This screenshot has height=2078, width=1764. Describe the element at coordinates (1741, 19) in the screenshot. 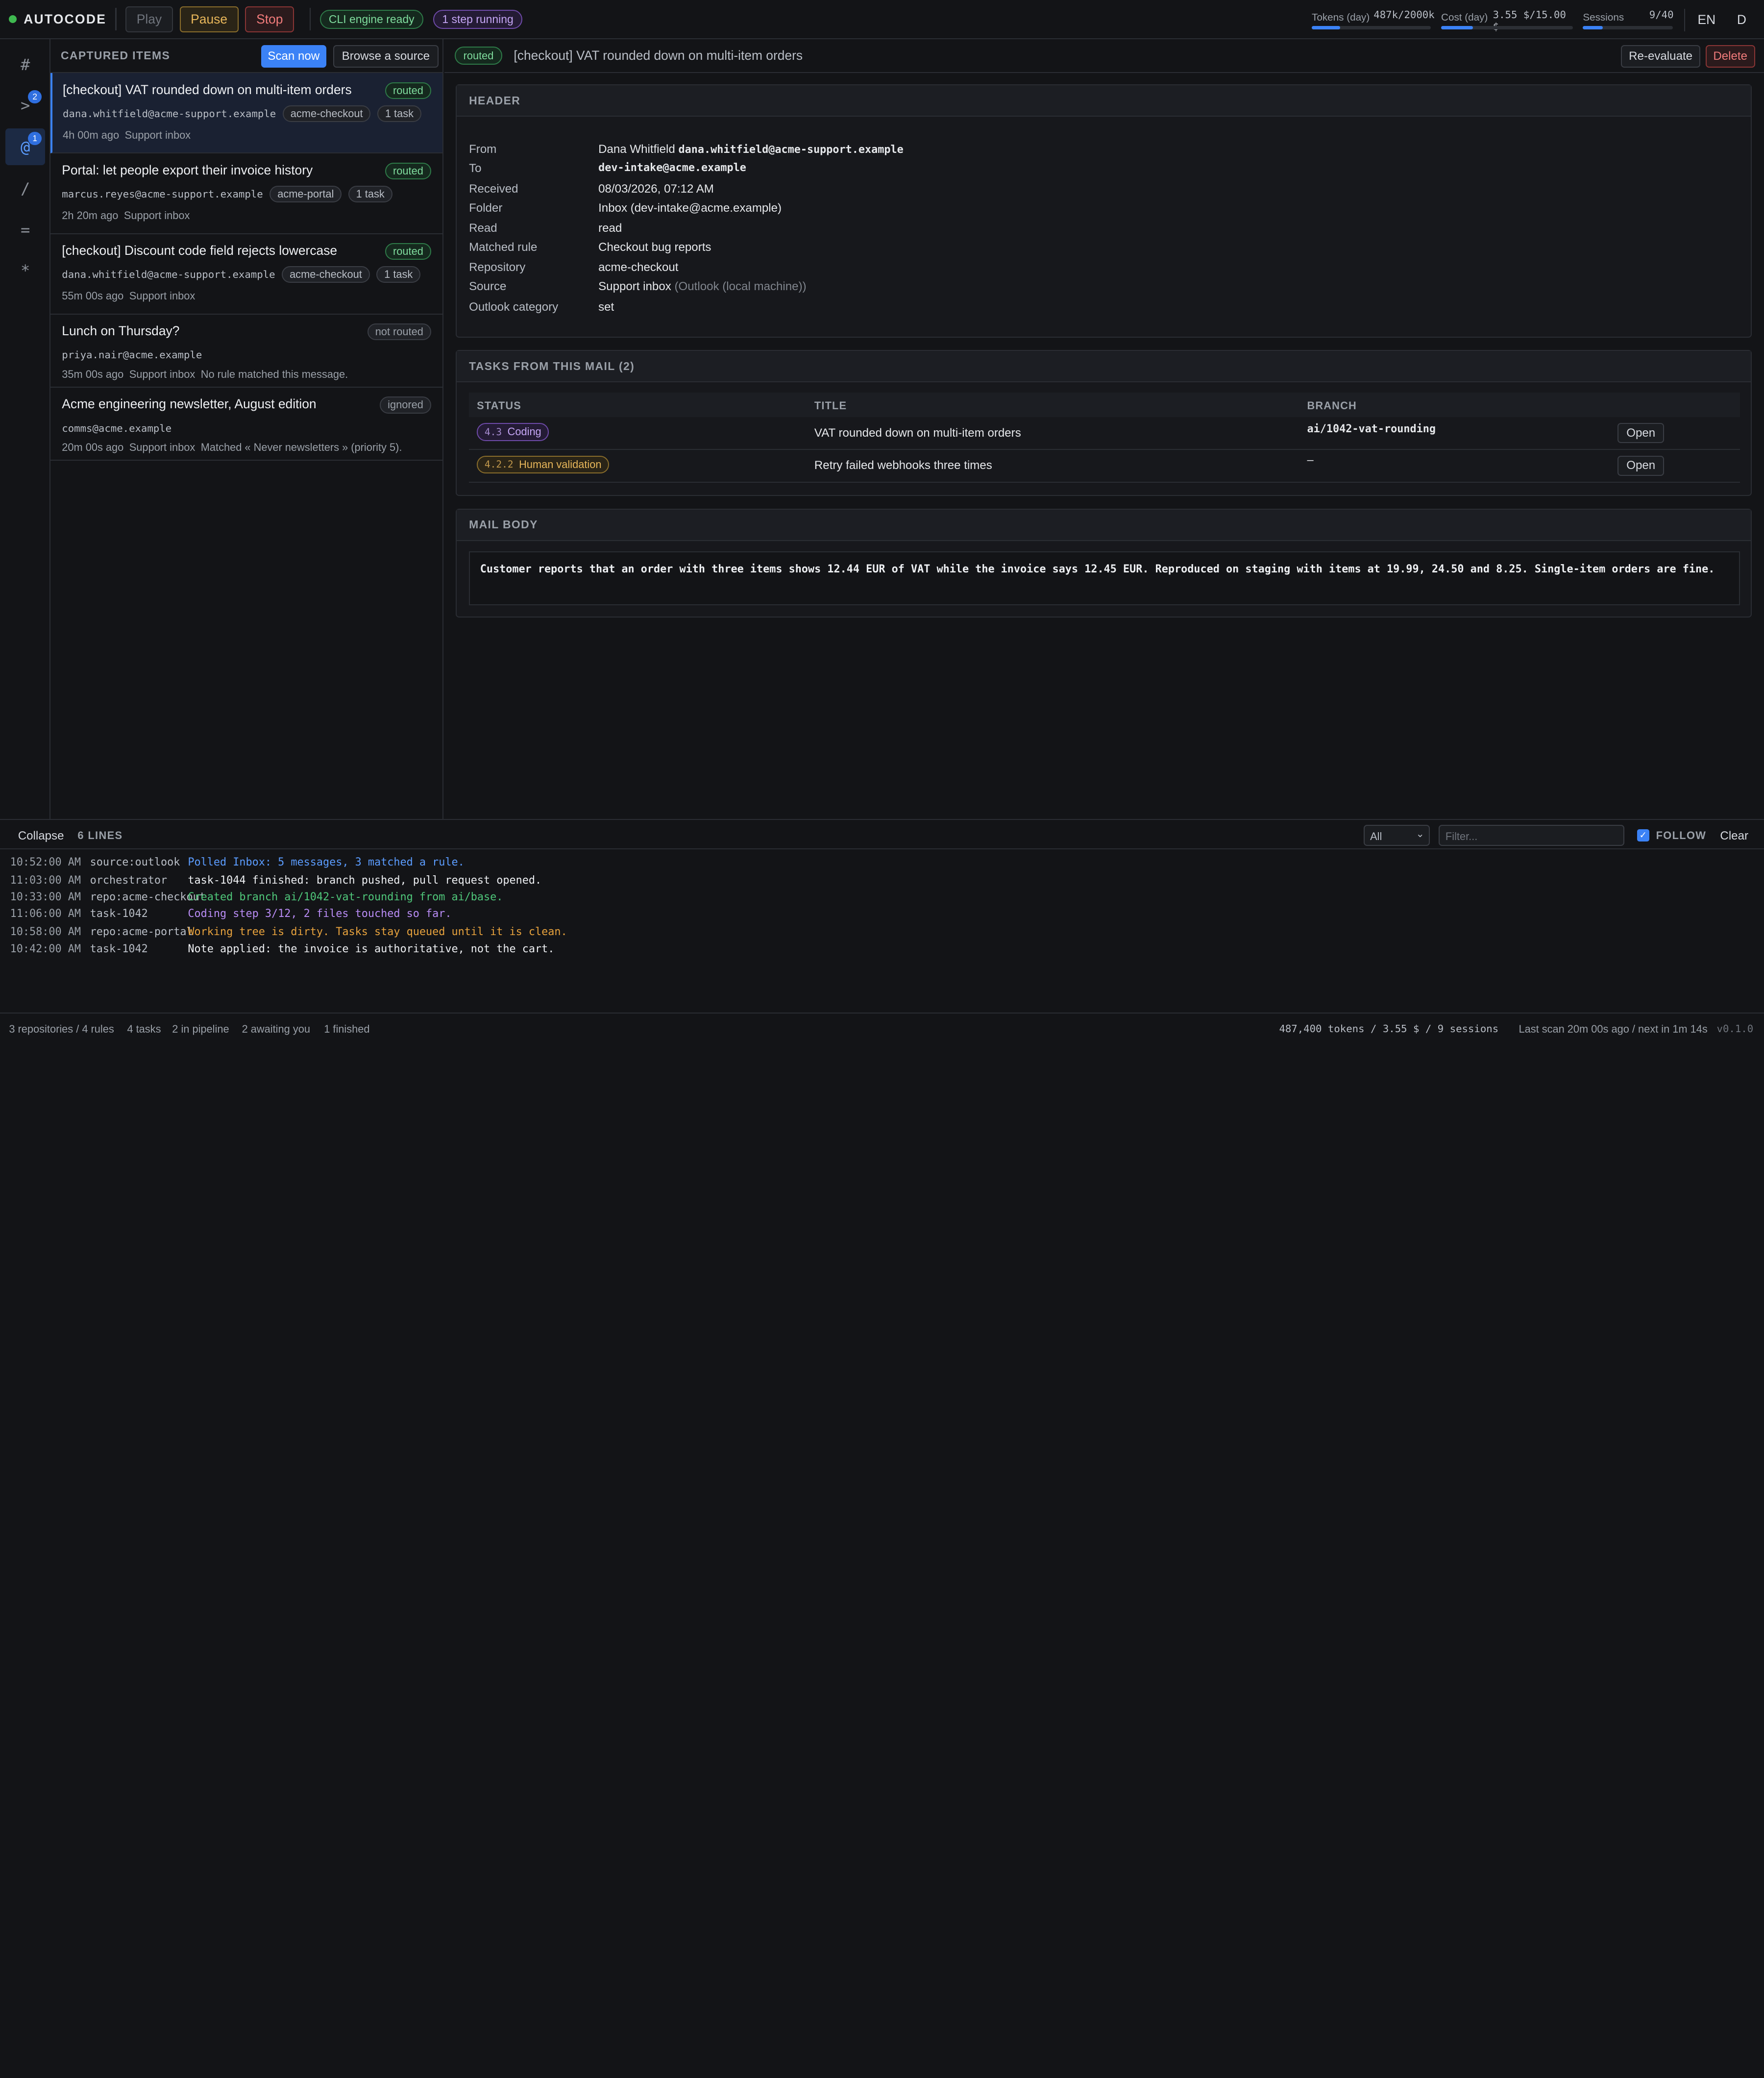

I see `theme-toggle: D` at that location.